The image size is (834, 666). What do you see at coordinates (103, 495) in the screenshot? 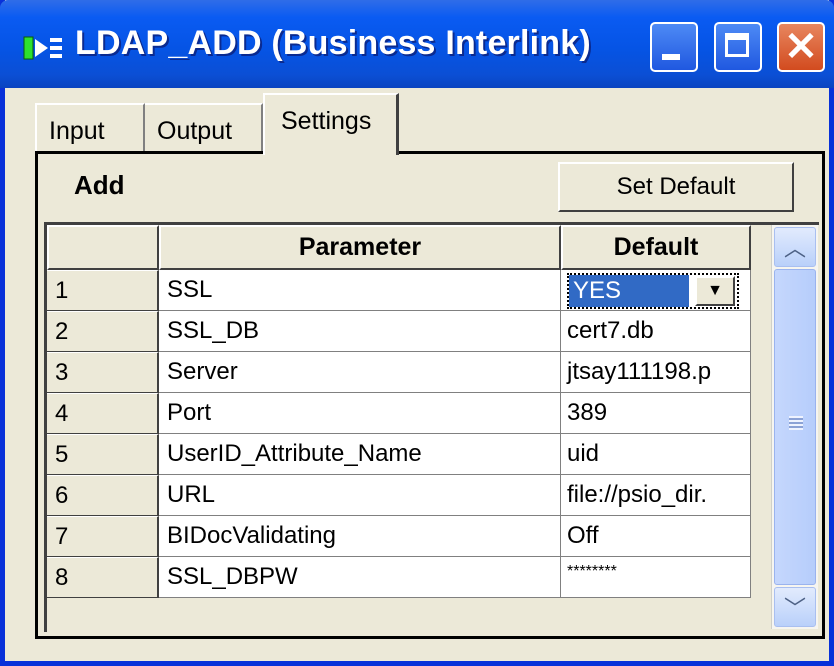
I see `row-number: 6` at bounding box center [103, 495].